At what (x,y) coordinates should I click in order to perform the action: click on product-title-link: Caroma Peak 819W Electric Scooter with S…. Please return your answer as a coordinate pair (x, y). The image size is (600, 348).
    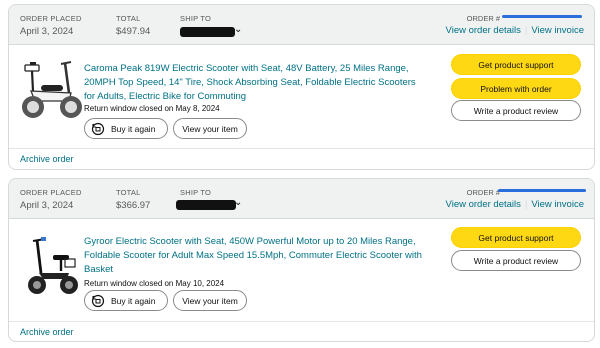
    Looking at the image, I should click on (252, 83).